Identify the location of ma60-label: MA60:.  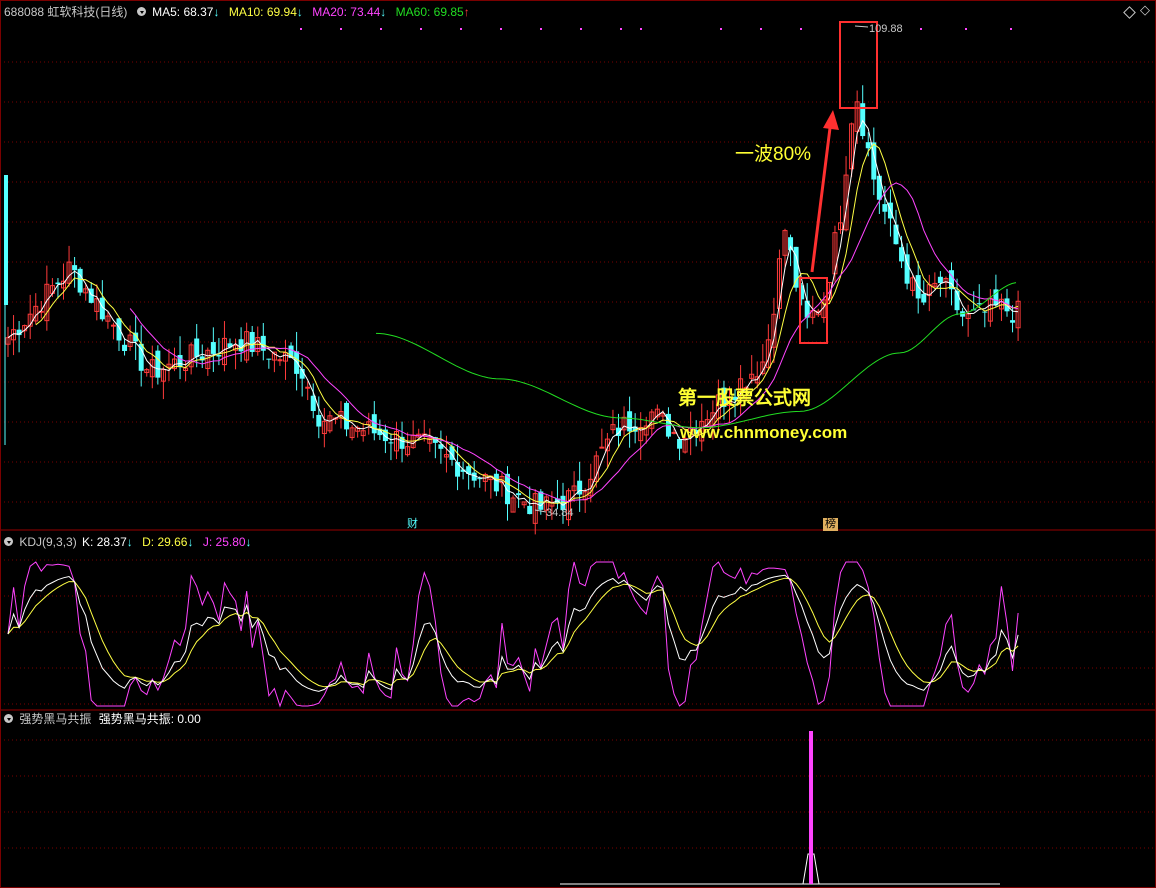
(413, 12).